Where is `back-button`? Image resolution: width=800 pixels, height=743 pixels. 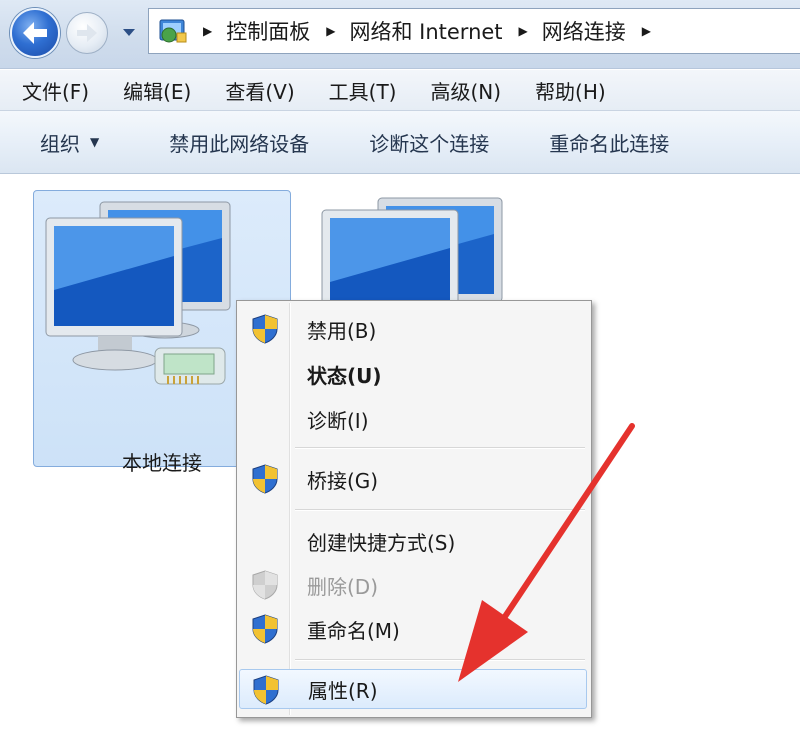 back-button is located at coordinates (35, 33).